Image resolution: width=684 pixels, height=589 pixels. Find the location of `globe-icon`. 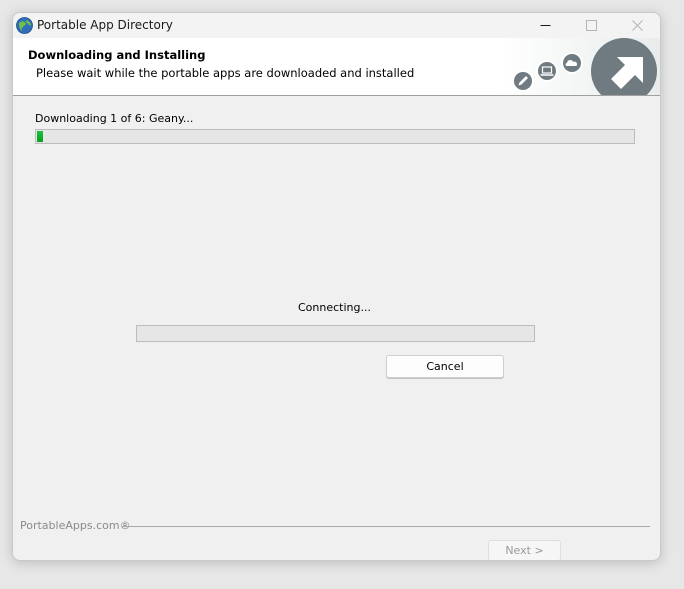

globe-icon is located at coordinates (24, 25).